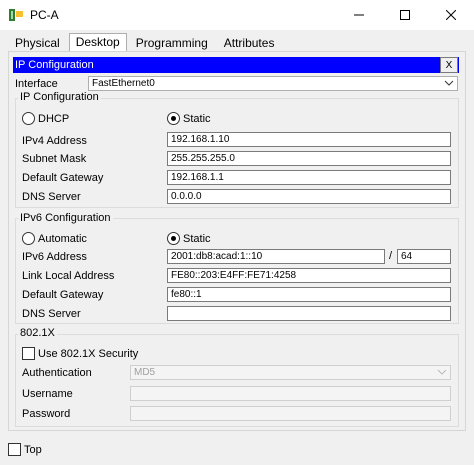  I want to click on subnet-mask-input: 255.255.255.0, so click(309, 158).